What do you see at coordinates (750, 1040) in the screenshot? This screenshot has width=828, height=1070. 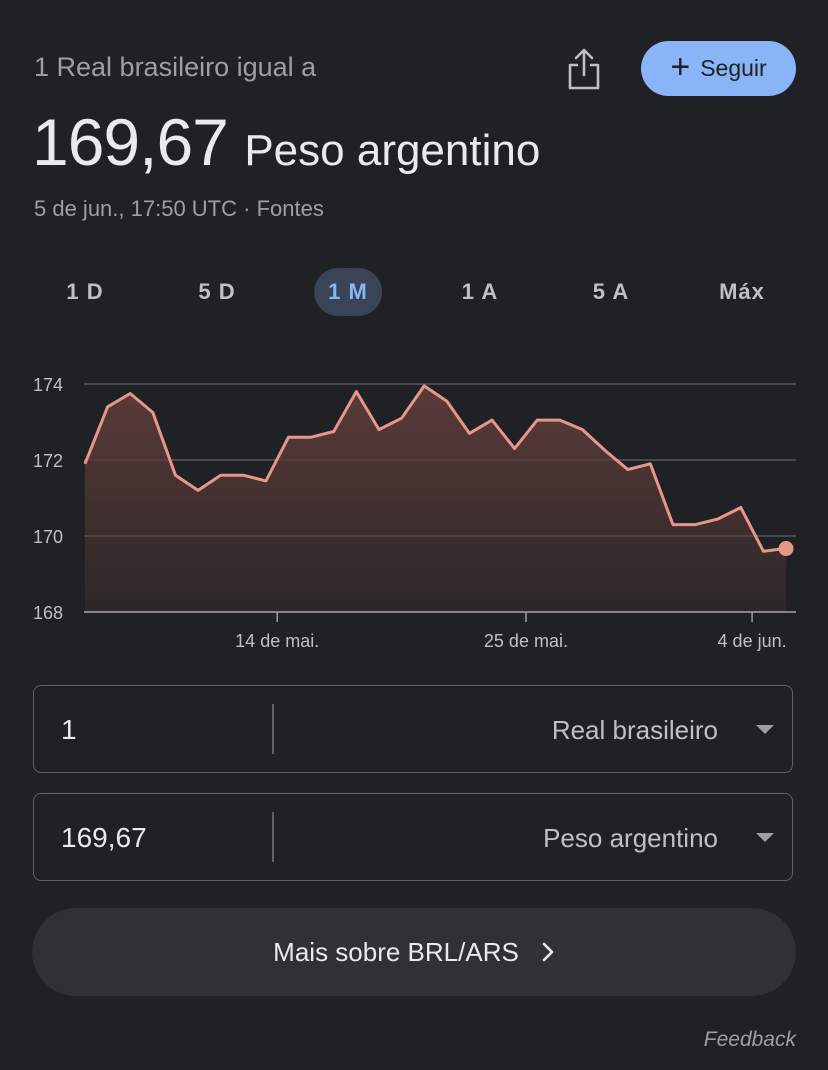 I see `feedback-link: Feedback` at bounding box center [750, 1040].